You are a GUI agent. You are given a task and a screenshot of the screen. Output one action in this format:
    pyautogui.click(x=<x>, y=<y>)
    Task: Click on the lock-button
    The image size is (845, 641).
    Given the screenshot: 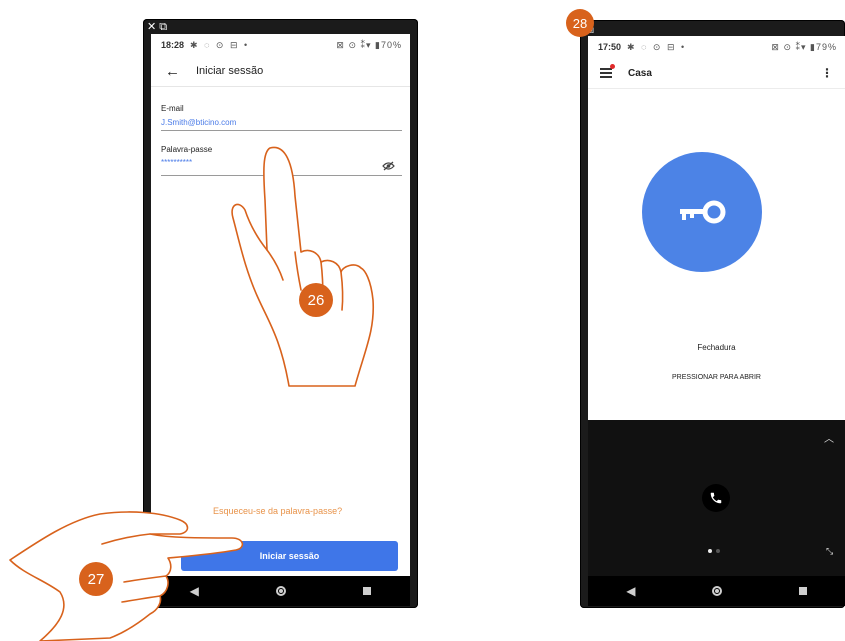 What is the action you would take?
    pyautogui.click(x=702, y=212)
    